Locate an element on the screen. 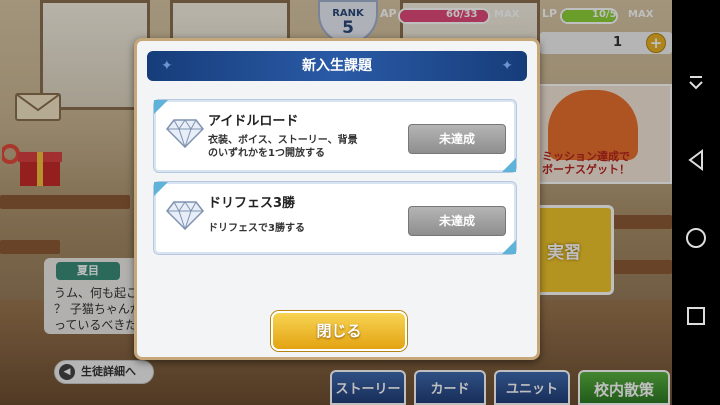 The height and width of the screenshot is (405, 720). task-card: アイドルロード 衣装、ボイス、ストーリー、背景 のいずれかを1つ開放する 未達成 is located at coordinates (335, 136).